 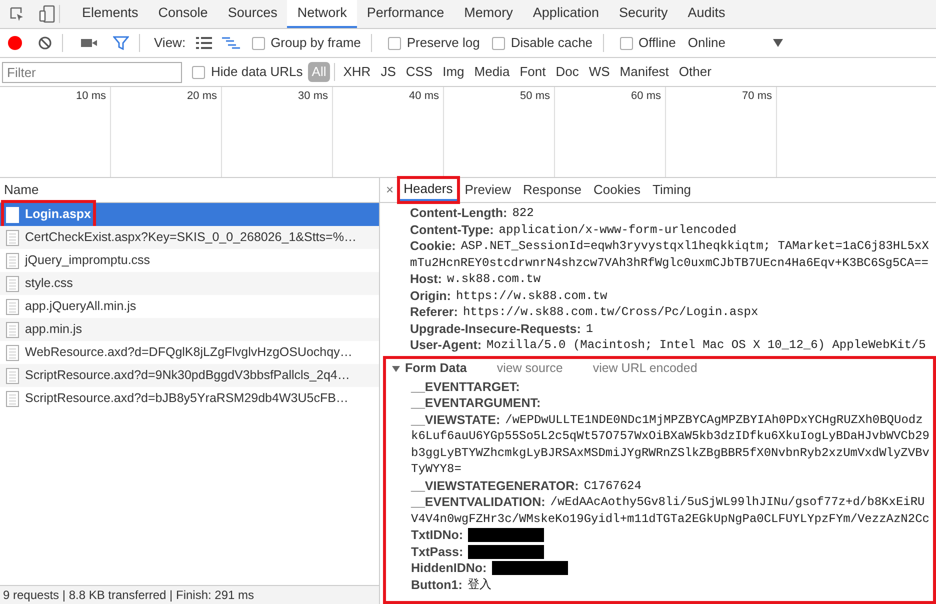 What do you see at coordinates (487, 190) in the screenshot?
I see `detail-tab: Preview` at bounding box center [487, 190].